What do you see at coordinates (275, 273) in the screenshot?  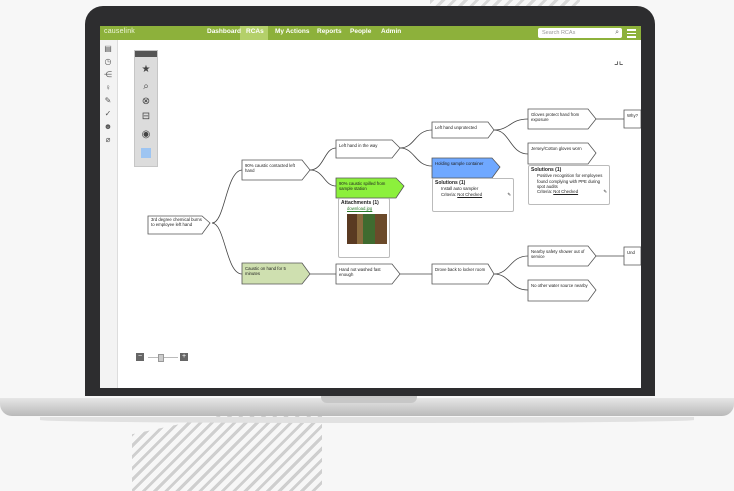 I see `node-caustic-on-hand: Caustic on hand for 5 minutes` at bounding box center [275, 273].